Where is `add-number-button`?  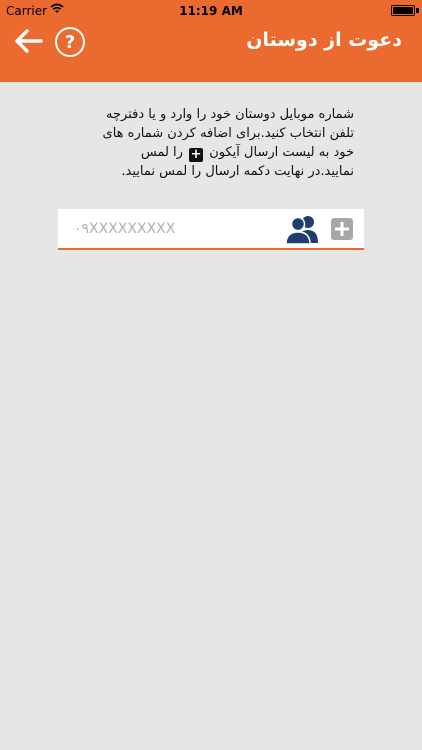 add-number-button is located at coordinates (342, 229).